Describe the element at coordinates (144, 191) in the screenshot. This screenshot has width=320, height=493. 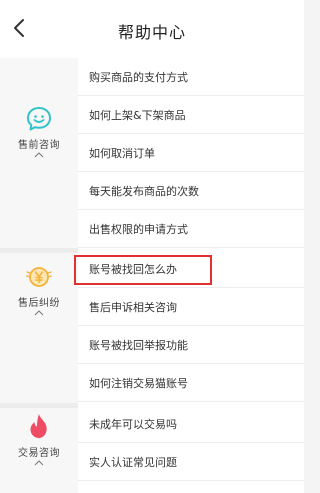
I see `item-label: 每天能发布商品的次数` at that location.